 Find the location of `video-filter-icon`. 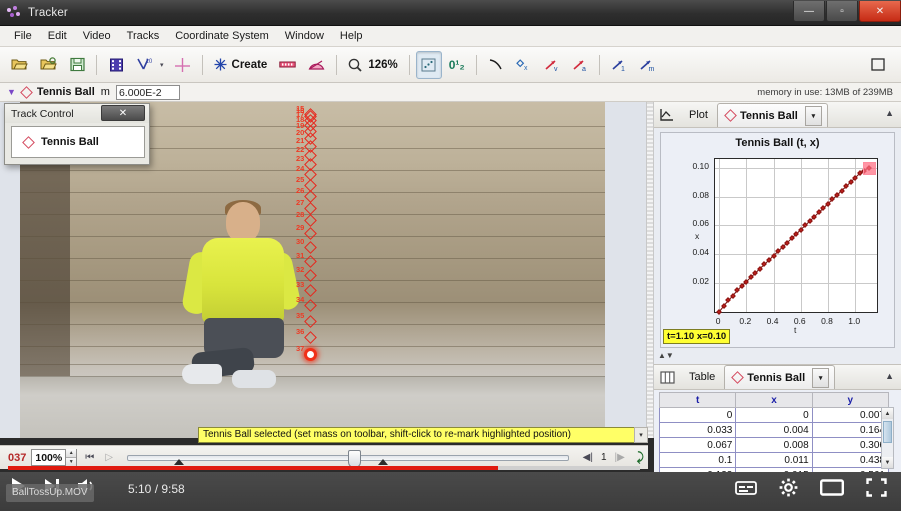

video-filter-icon is located at coordinates (116, 65).